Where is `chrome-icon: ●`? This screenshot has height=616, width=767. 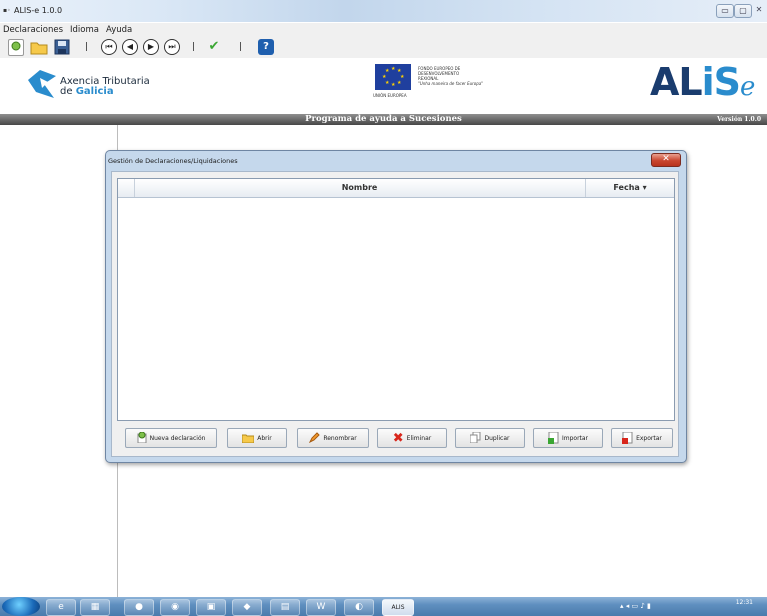 chrome-icon: ● is located at coordinates (139, 607).